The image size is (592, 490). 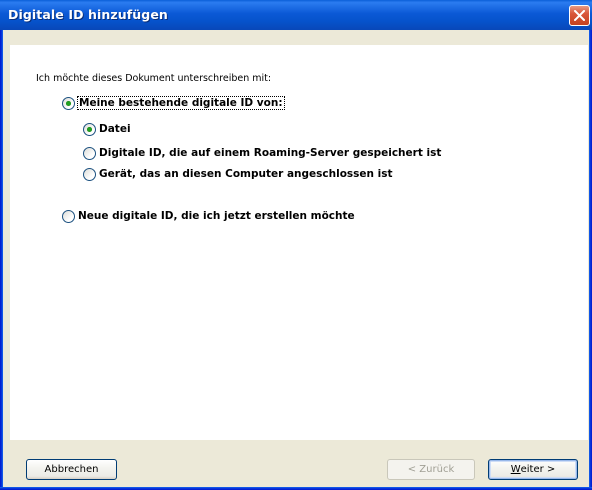 What do you see at coordinates (115, 129) in the screenshot?
I see `radio-file-label: Datei` at bounding box center [115, 129].